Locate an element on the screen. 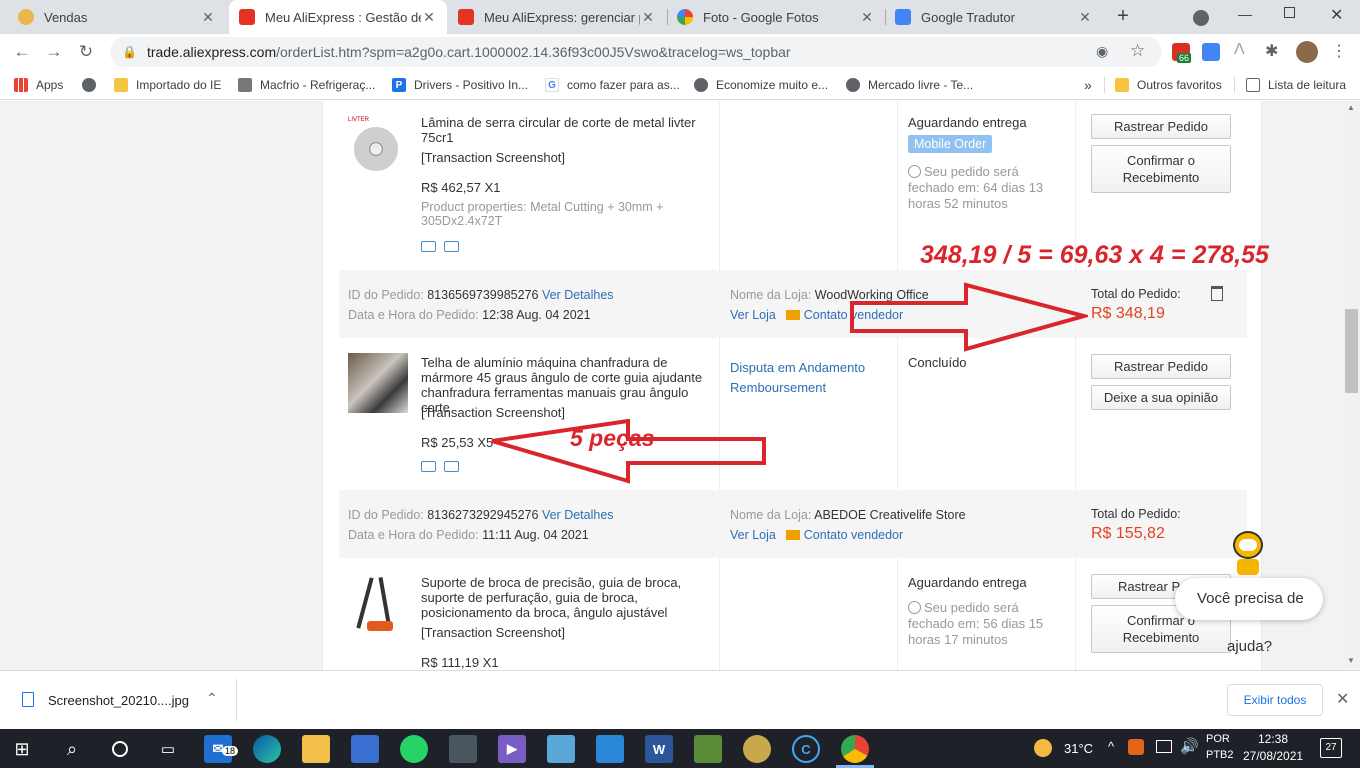 The width and height of the screenshot is (1360, 768). tool-app-icon is located at coordinates (708, 749).